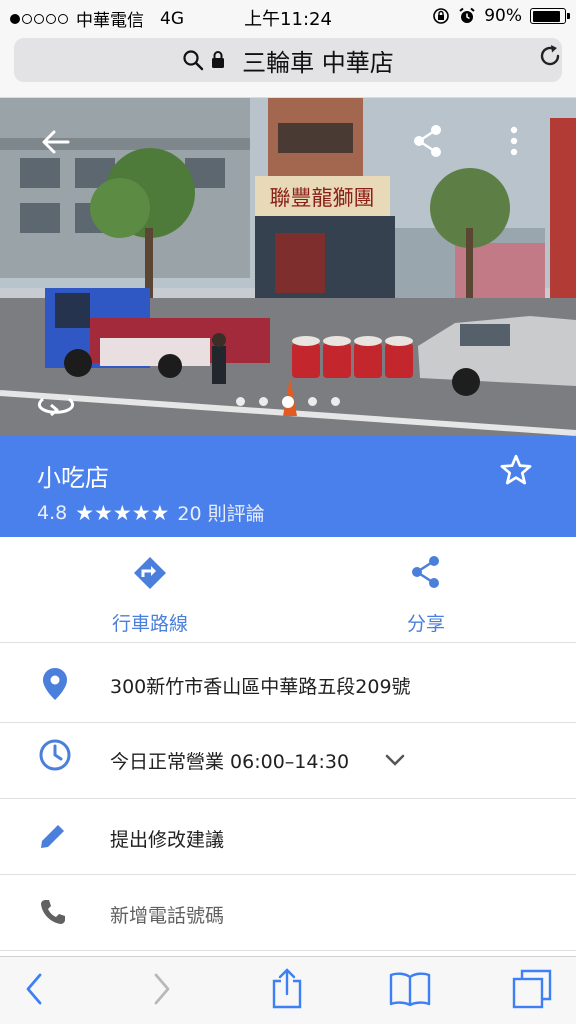 The width and height of the screenshot is (576, 1024). Describe the element at coordinates (288, 837) in the screenshot. I see `suggest-edit-row: 提出修改建議` at that location.